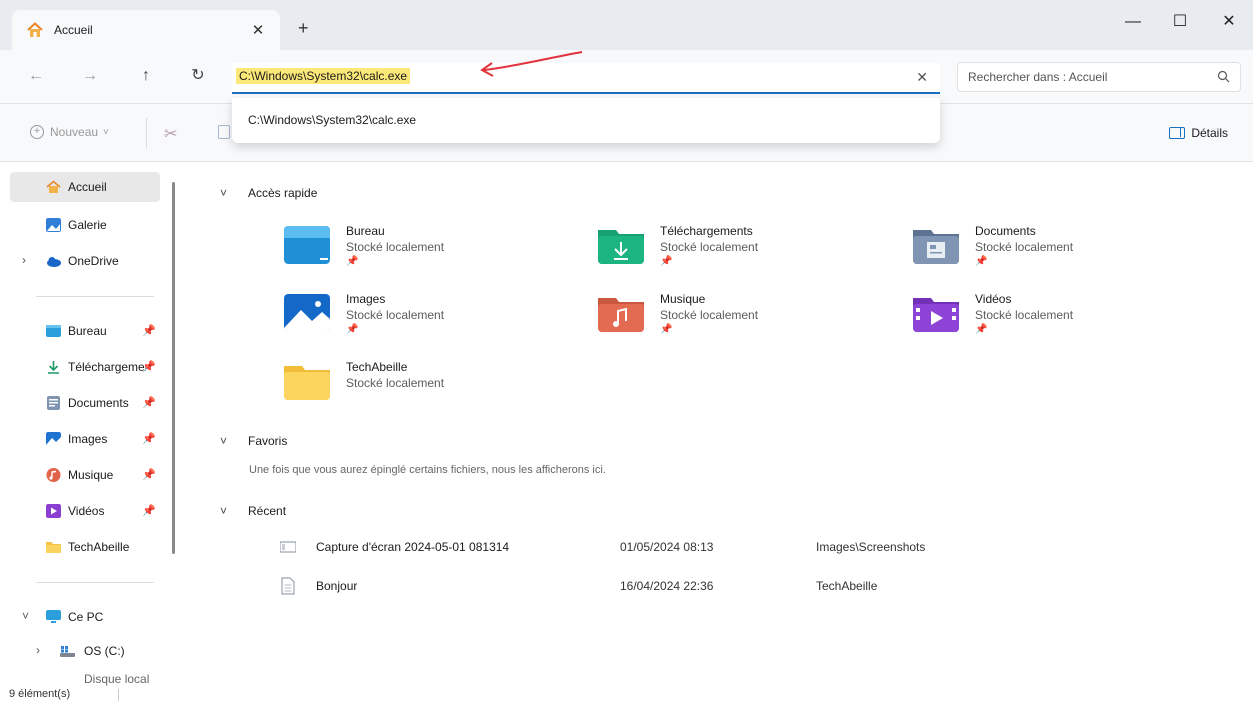  Describe the element at coordinates (307, 313) in the screenshot. I see `images-folder-icon` at that location.